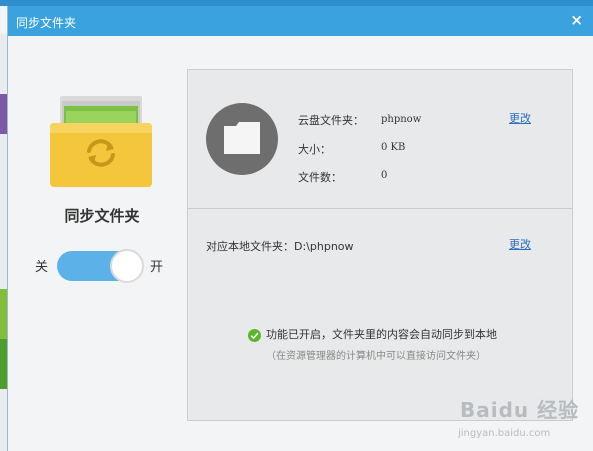  What do you see at coordinates (384, 175) in the screenshot?
I see `file-count-value: 0` at bounding box center [384, 175].